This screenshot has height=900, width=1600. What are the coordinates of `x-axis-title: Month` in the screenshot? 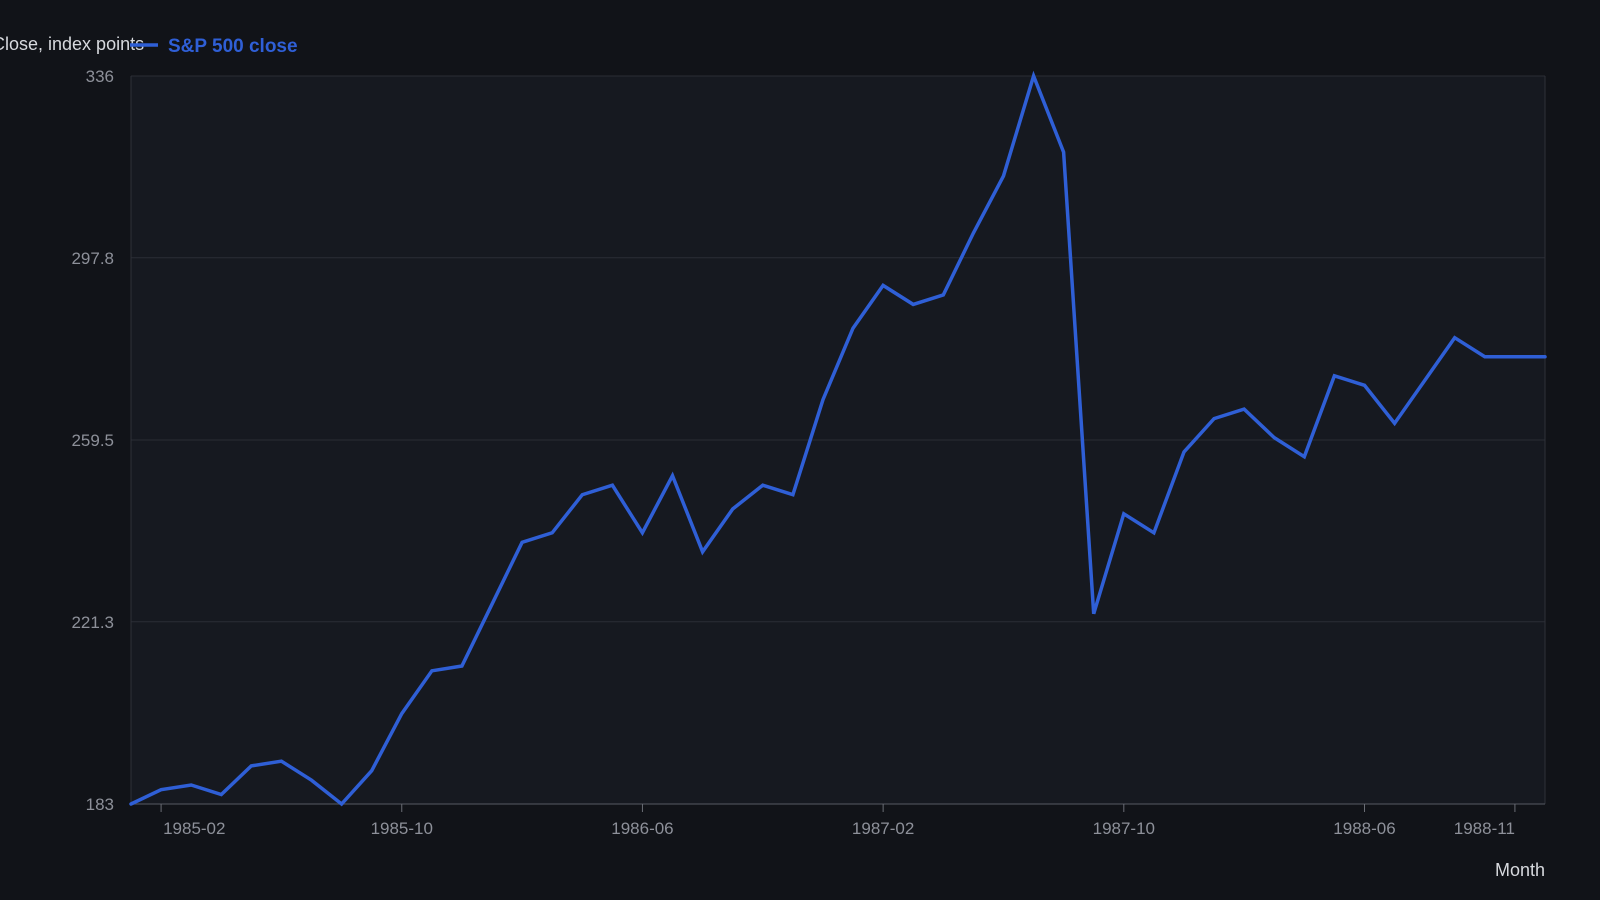 It's located at (1520, 870).